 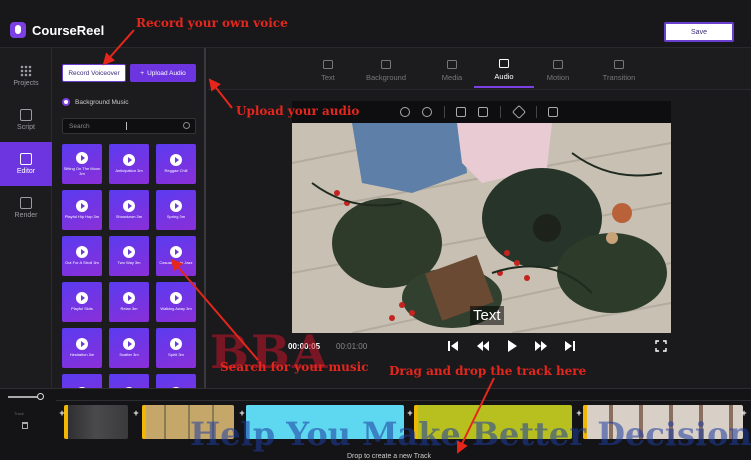 I want to click on time-ruler, so click(x=403, y=395).